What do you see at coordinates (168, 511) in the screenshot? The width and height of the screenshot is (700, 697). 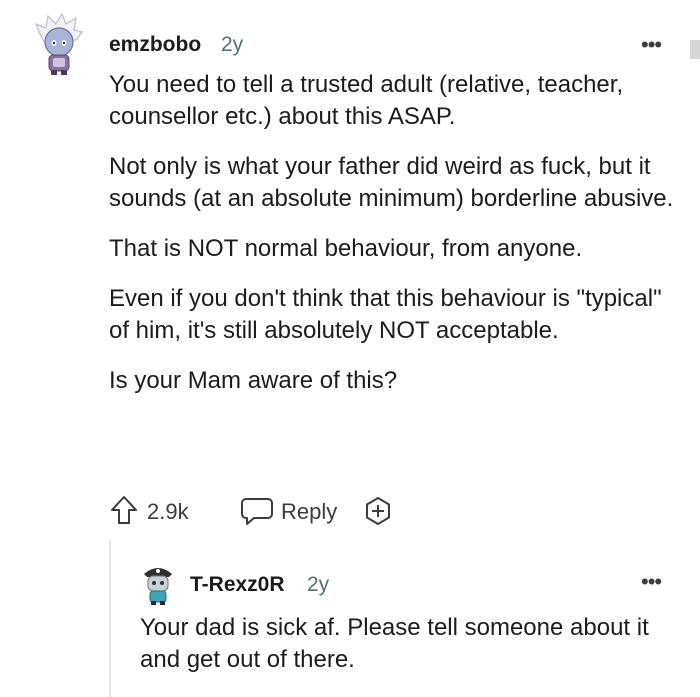 I see `vote-count: 2.9k` at bounding box center [168, 511].